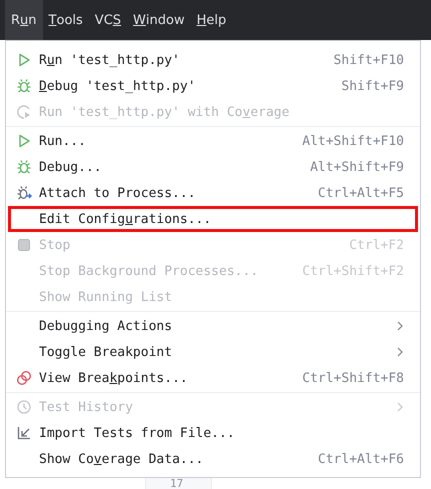 This screenshot has height=489, width=431. What do you see at coordinates (159, 20) in the screenshot?
I see `menu-bar-item: Window` at bounding box center [159, 20].